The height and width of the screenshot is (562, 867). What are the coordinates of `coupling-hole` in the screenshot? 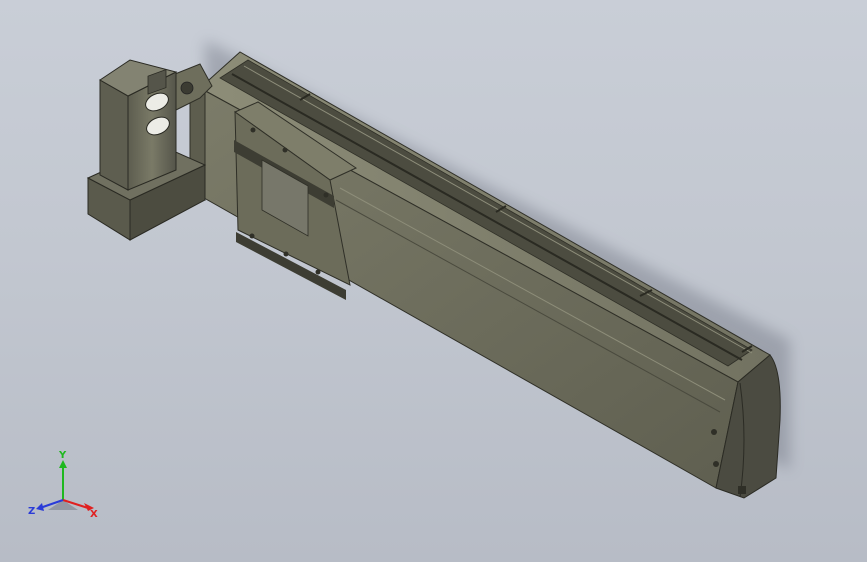 It's located at (187, 88).